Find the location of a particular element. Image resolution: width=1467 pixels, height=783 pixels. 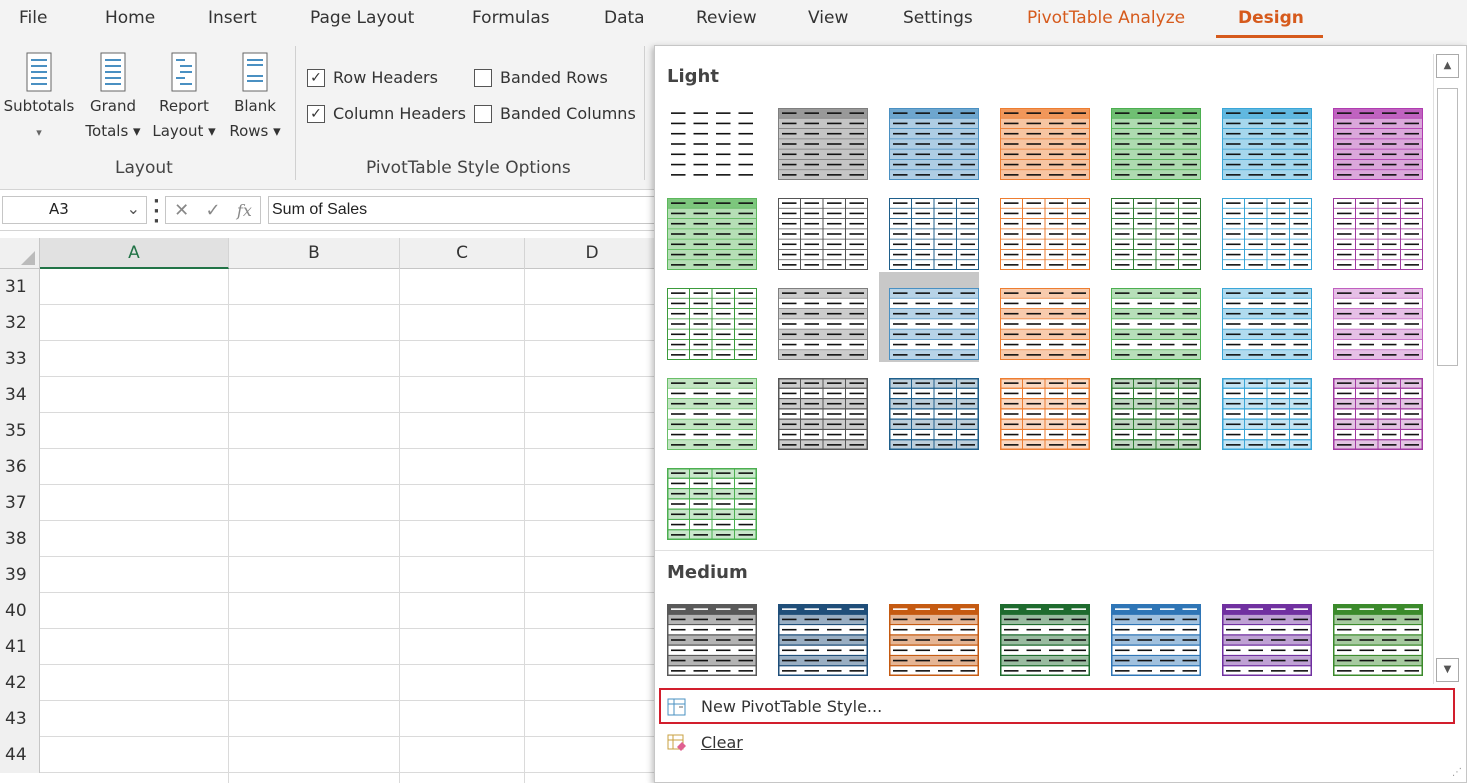

row-header: 31 is located at coordinates (20, 287).